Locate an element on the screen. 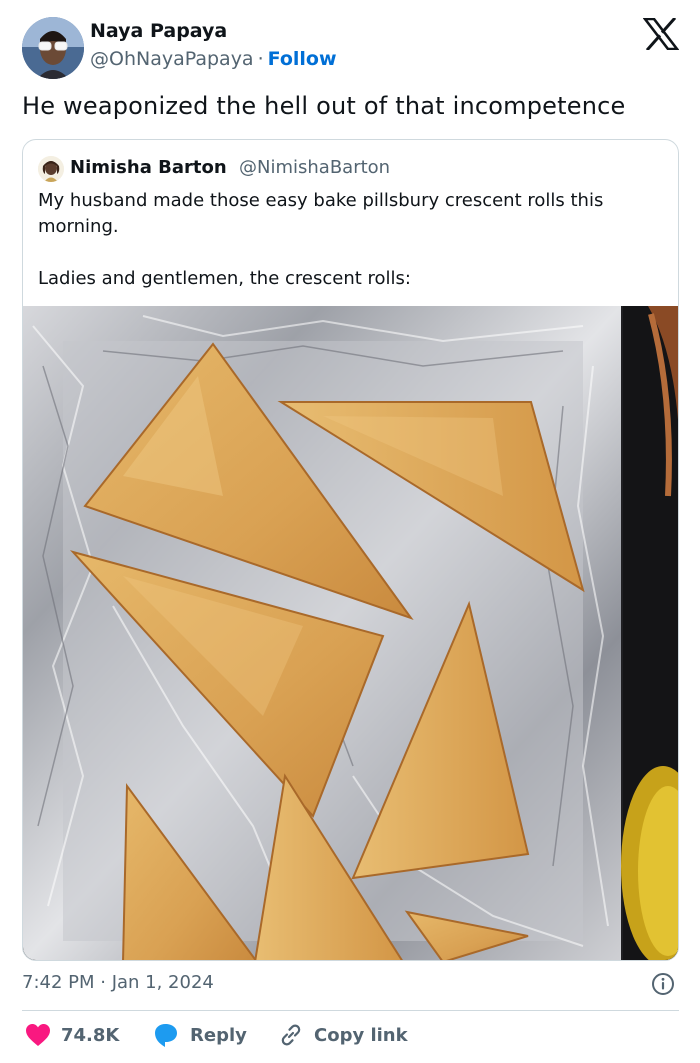  reply-button: Reply is located at coordinates (199, 1035).